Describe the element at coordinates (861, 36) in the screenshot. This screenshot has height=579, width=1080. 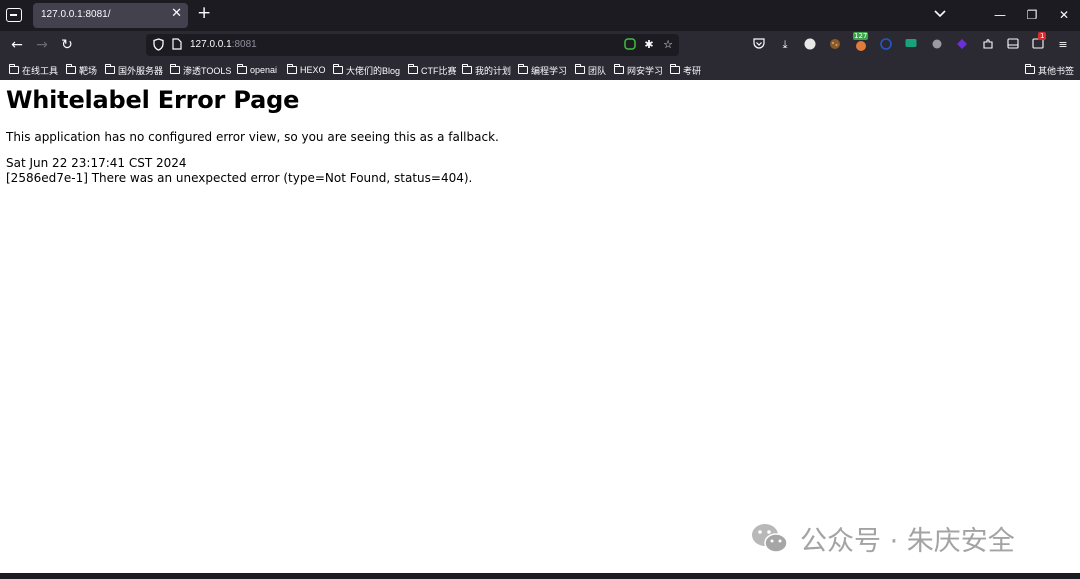
I see `extension-badge-count: 127` at that location.